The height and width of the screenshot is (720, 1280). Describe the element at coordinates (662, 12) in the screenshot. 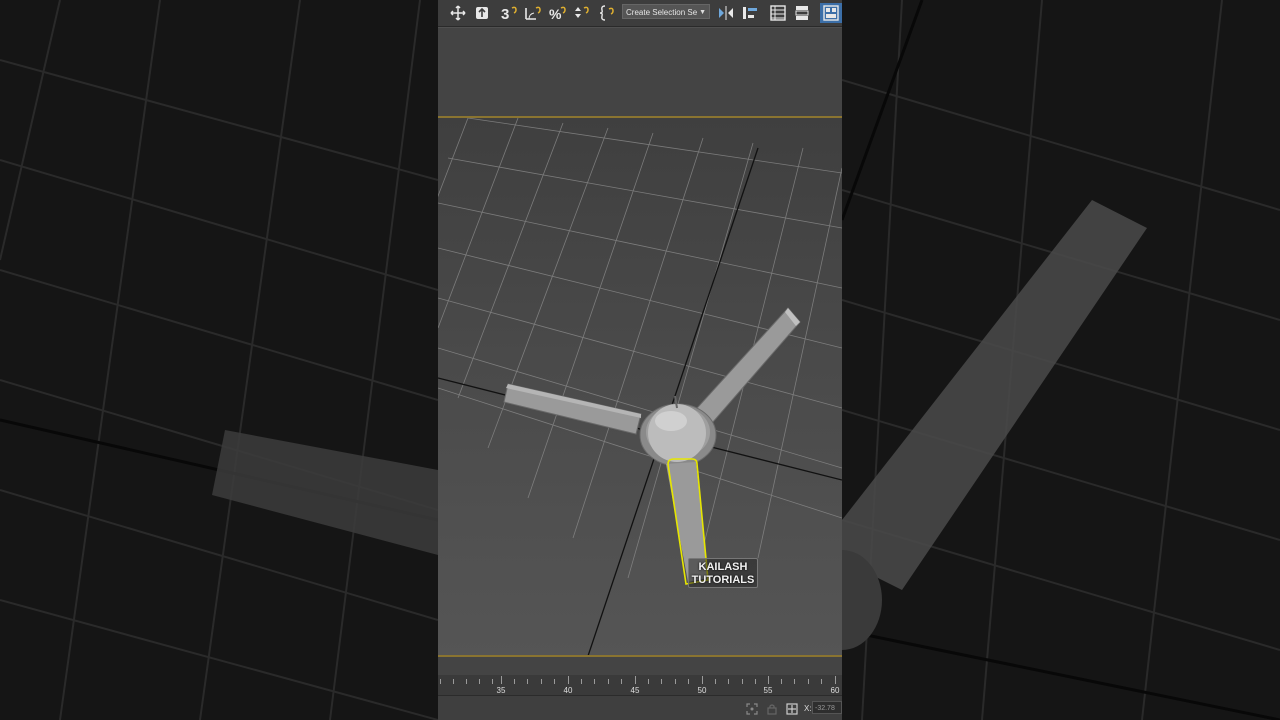

I see `selection-set-text: Create Selection Se` at that location.